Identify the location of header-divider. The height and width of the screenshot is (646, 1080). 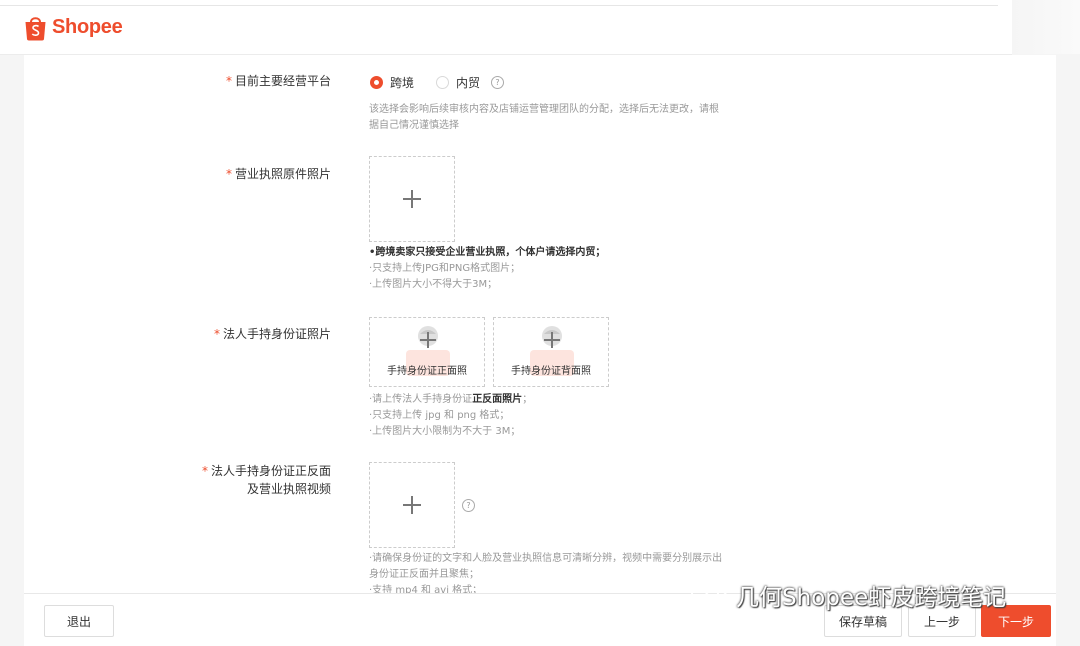
(499, 5).